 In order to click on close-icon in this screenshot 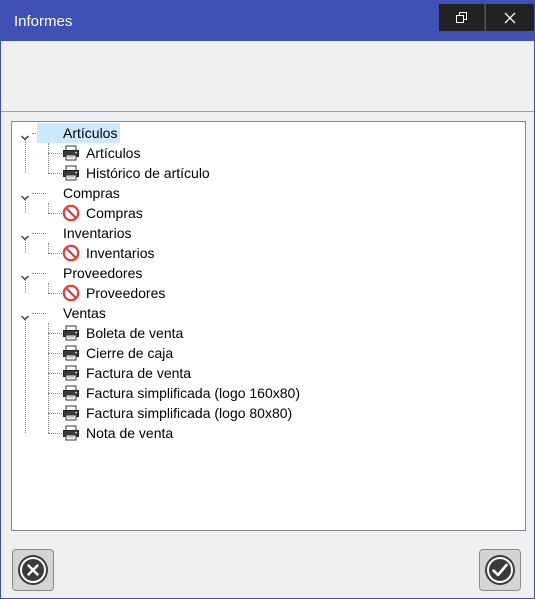, I will do `click(510, 17)`.